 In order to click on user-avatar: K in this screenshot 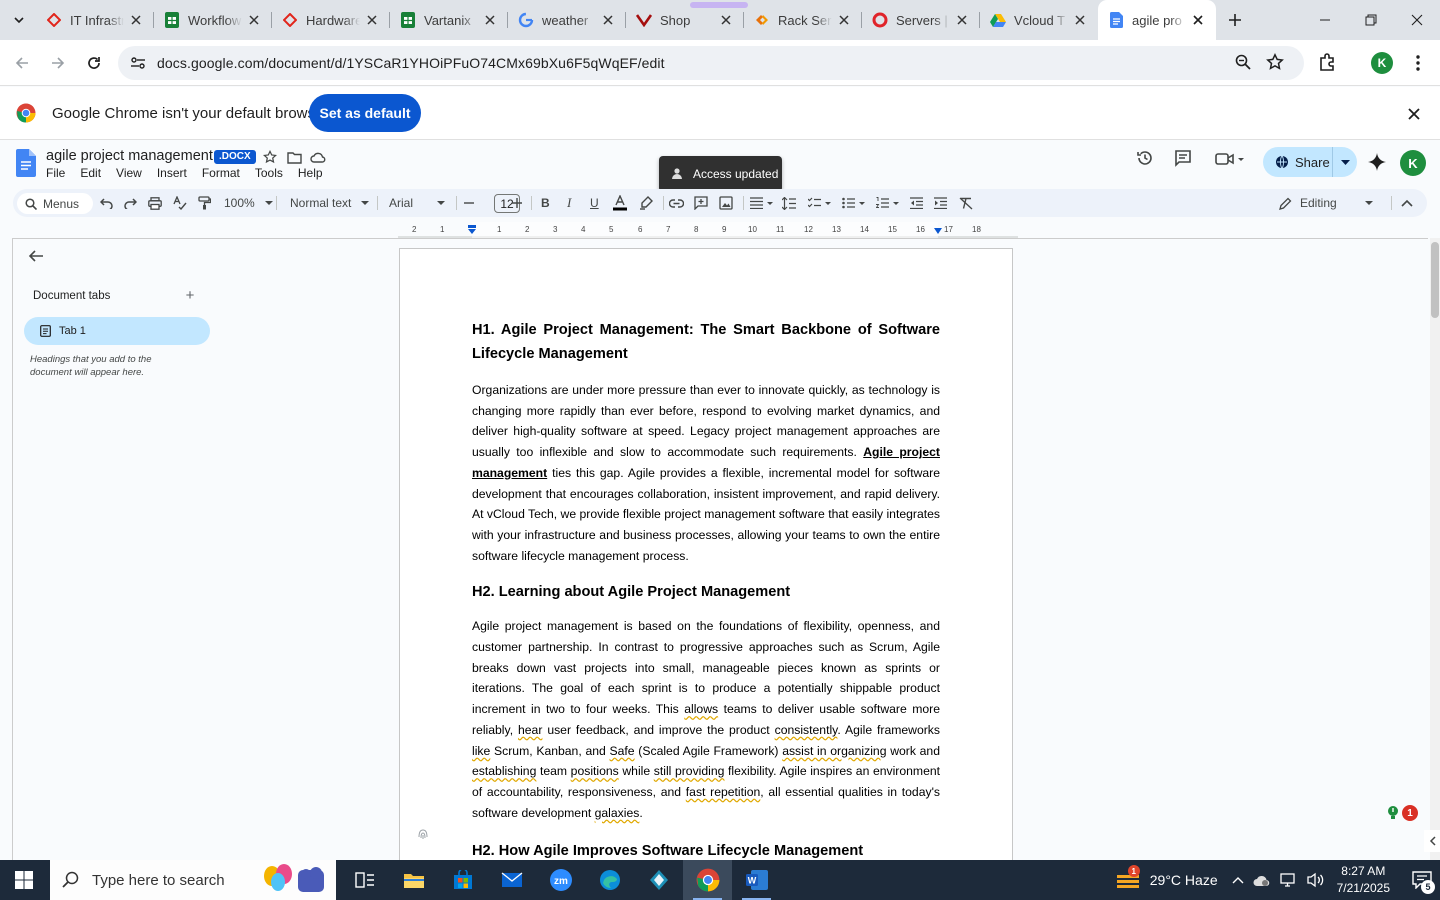, I will do `click(1413, 163)`.